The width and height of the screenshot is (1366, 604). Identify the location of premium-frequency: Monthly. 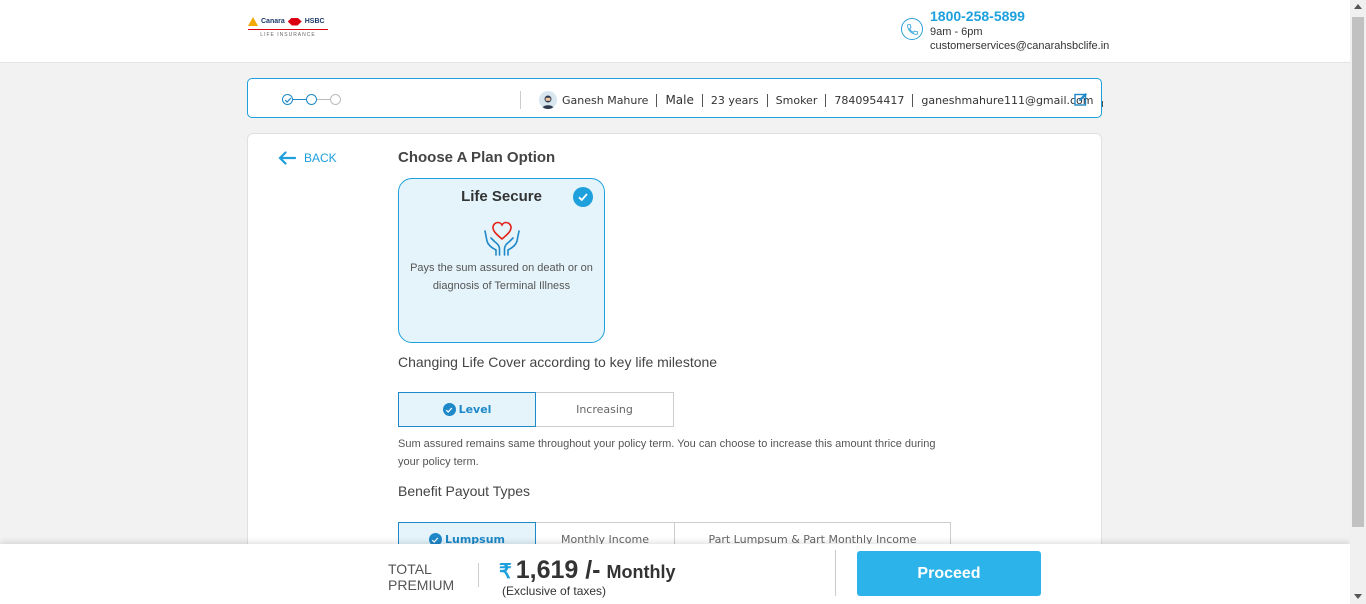
(641, 572).